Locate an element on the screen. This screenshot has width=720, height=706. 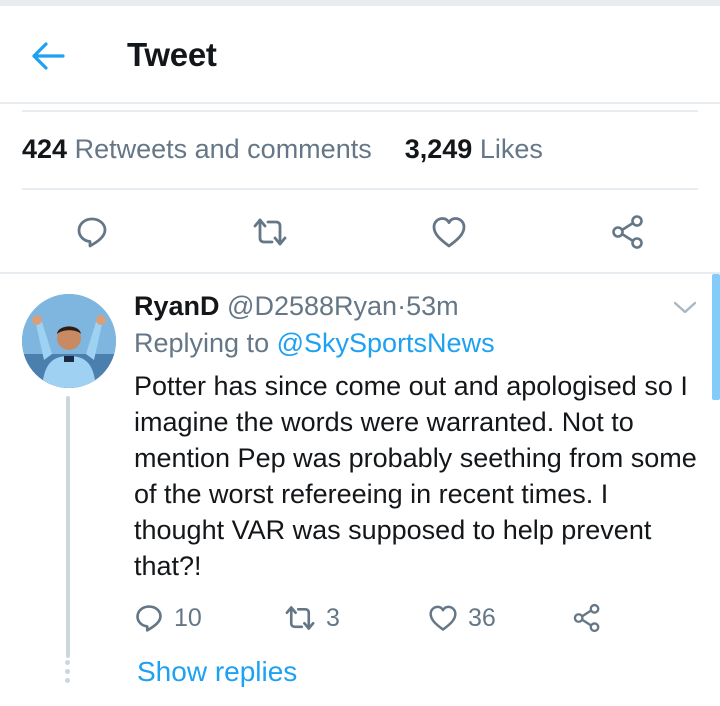
likes-label: Likes is located at coordinates (511, 149).